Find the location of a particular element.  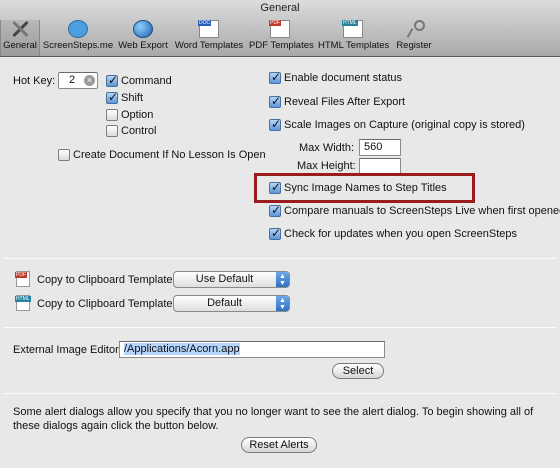

reveal-files-label: Reveal Files After Export is located at coordinates (345, 102).